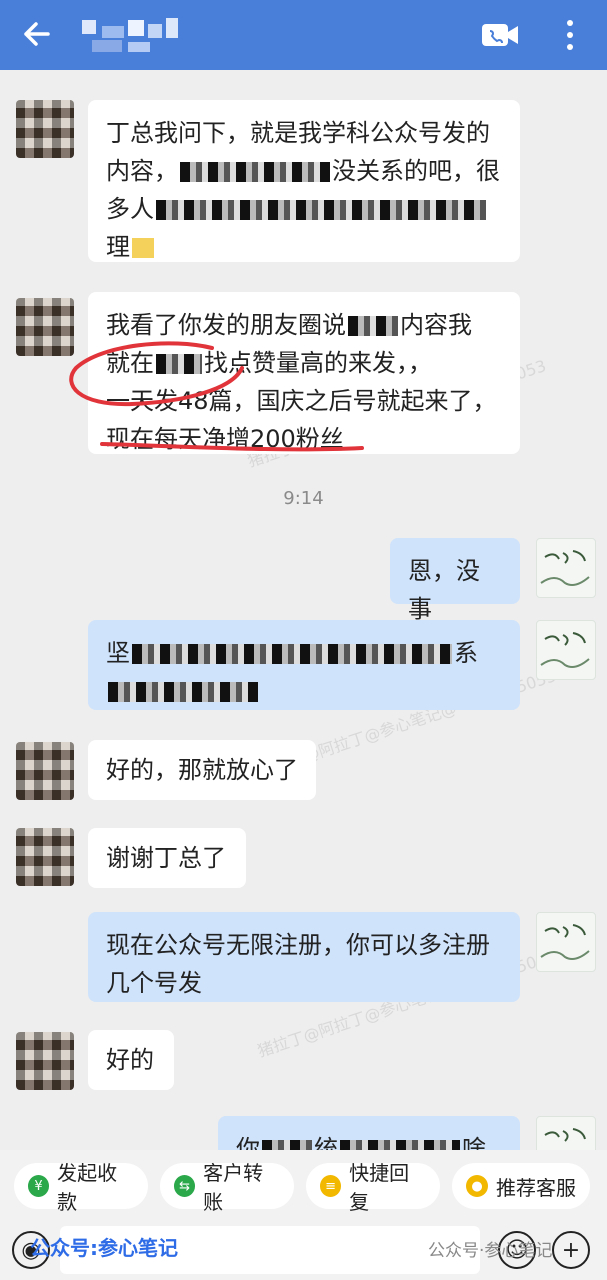 This screenshot has width=607, height=1280. I want to click on quick-reply-chip-transfer: ⇆ 客户转账, so click(227, 1187).